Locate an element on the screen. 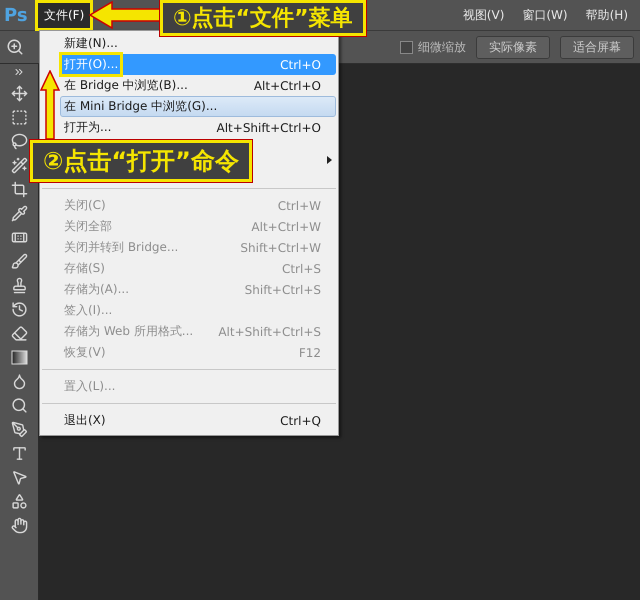  menu-item: 打开为... Alt+Shift+Ctrl+O is located at coordinates (198, 127).